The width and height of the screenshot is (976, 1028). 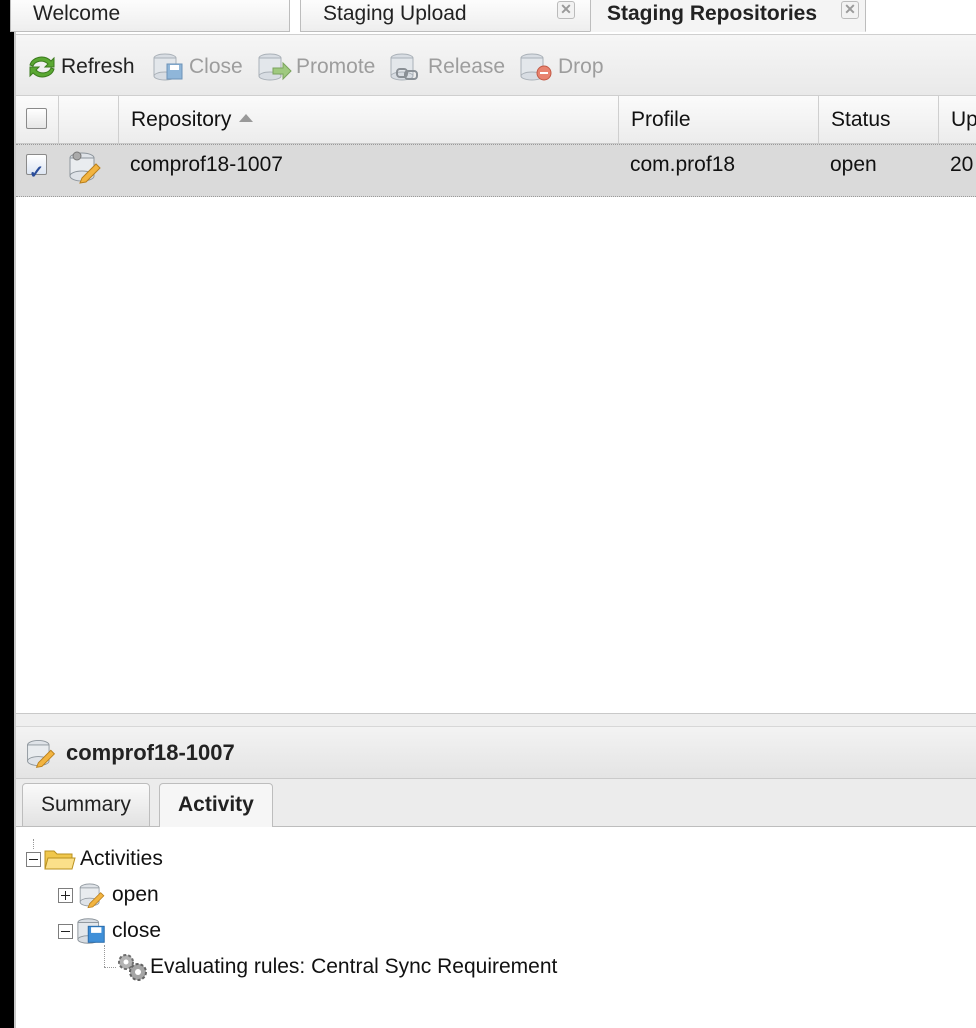 I want to click on grid-header: Repository Profile Status Updated, so click(x=496, y=120).